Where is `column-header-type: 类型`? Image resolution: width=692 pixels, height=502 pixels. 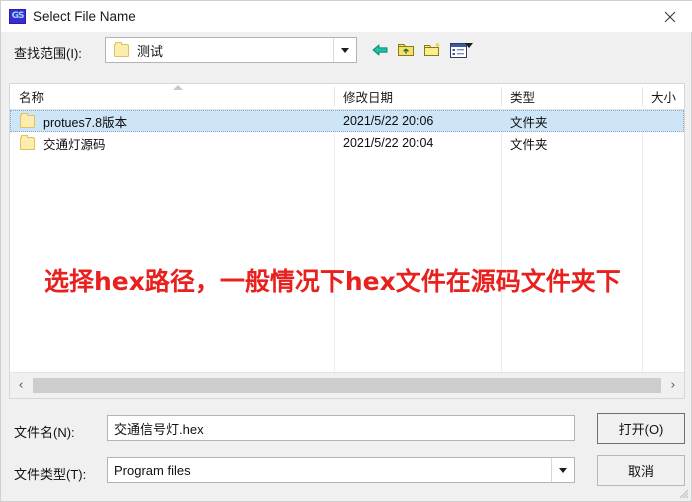
column-header-type: 类型 is located at coordinates (571, 96).